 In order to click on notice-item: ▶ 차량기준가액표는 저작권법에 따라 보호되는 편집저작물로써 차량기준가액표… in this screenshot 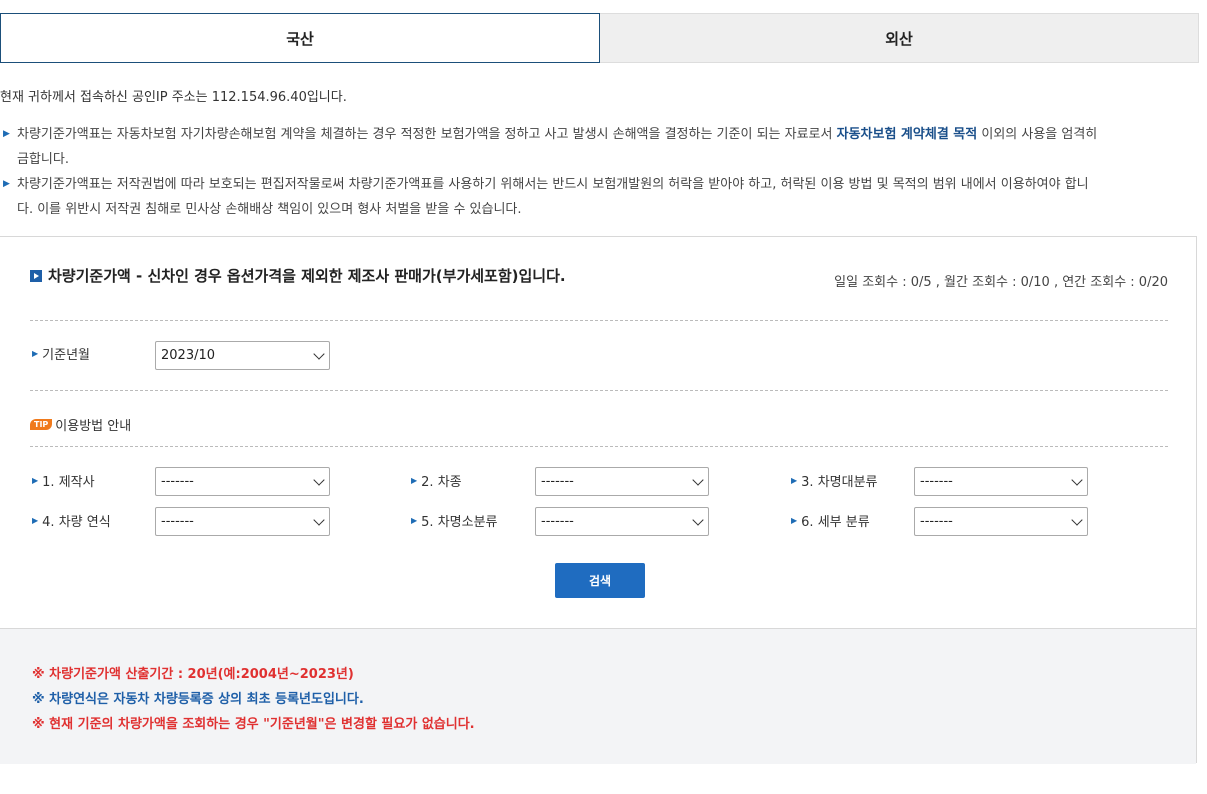, I will do `click(600, 197)`.